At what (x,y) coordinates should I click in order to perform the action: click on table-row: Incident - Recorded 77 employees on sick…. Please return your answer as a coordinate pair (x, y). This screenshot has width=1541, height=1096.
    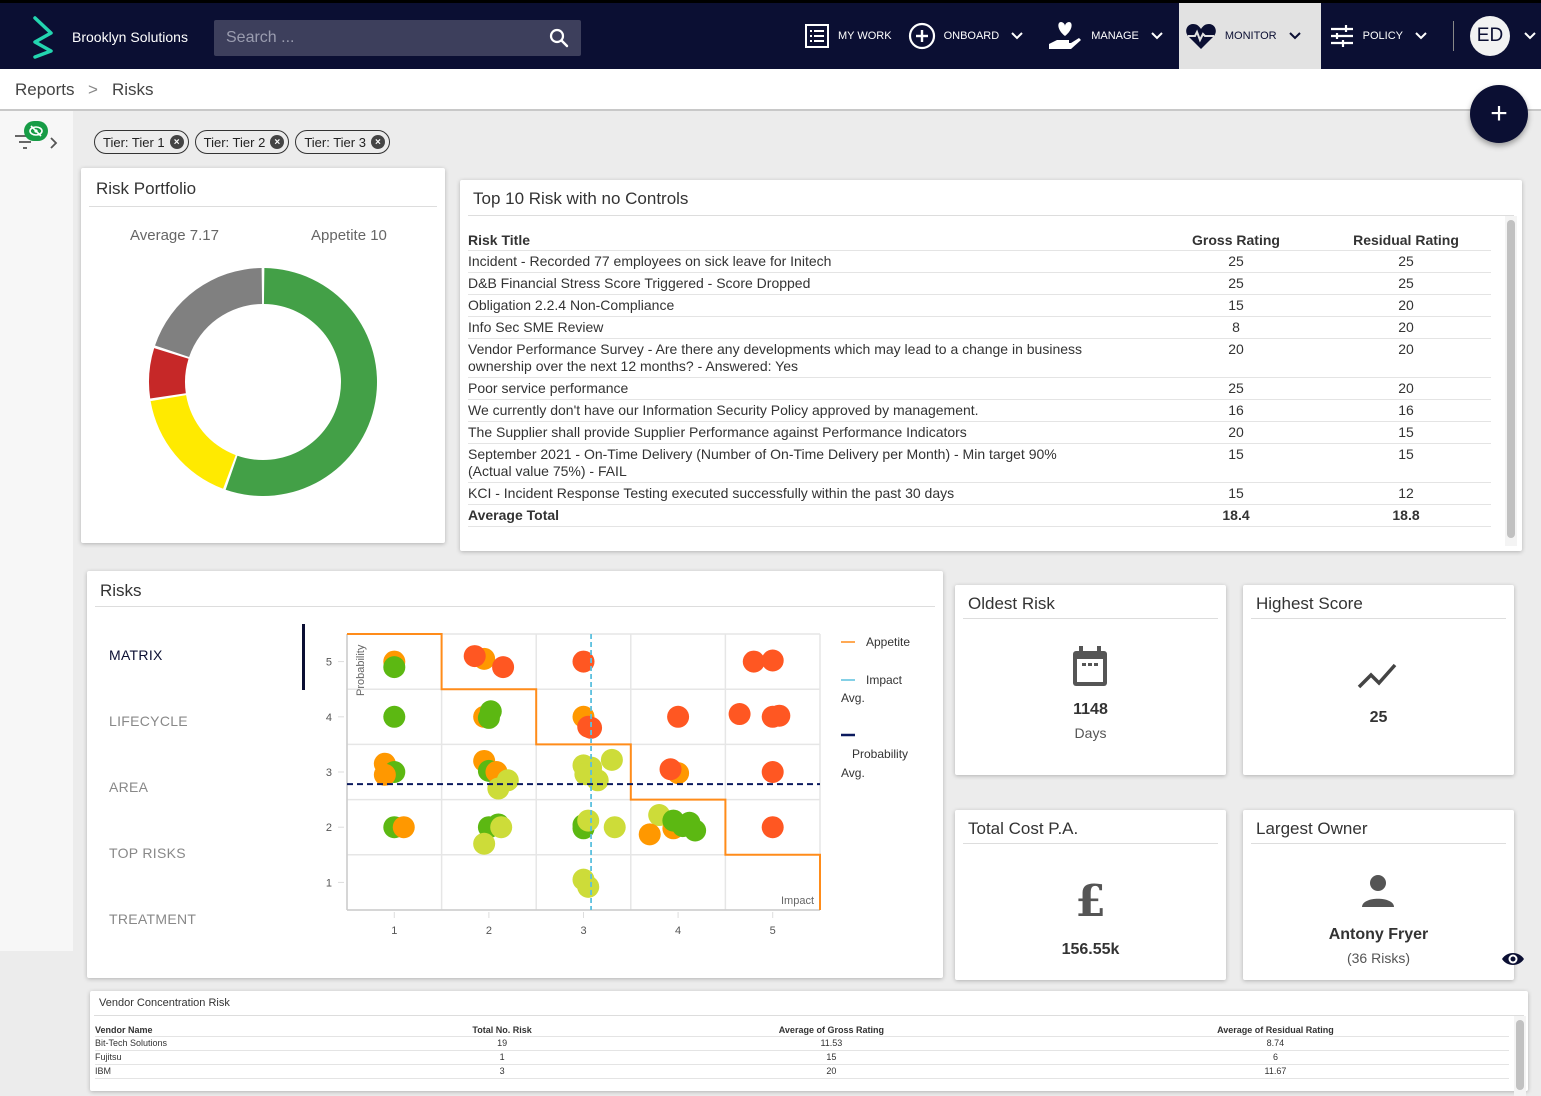
    Looking at the image, I should click on (979, 261).